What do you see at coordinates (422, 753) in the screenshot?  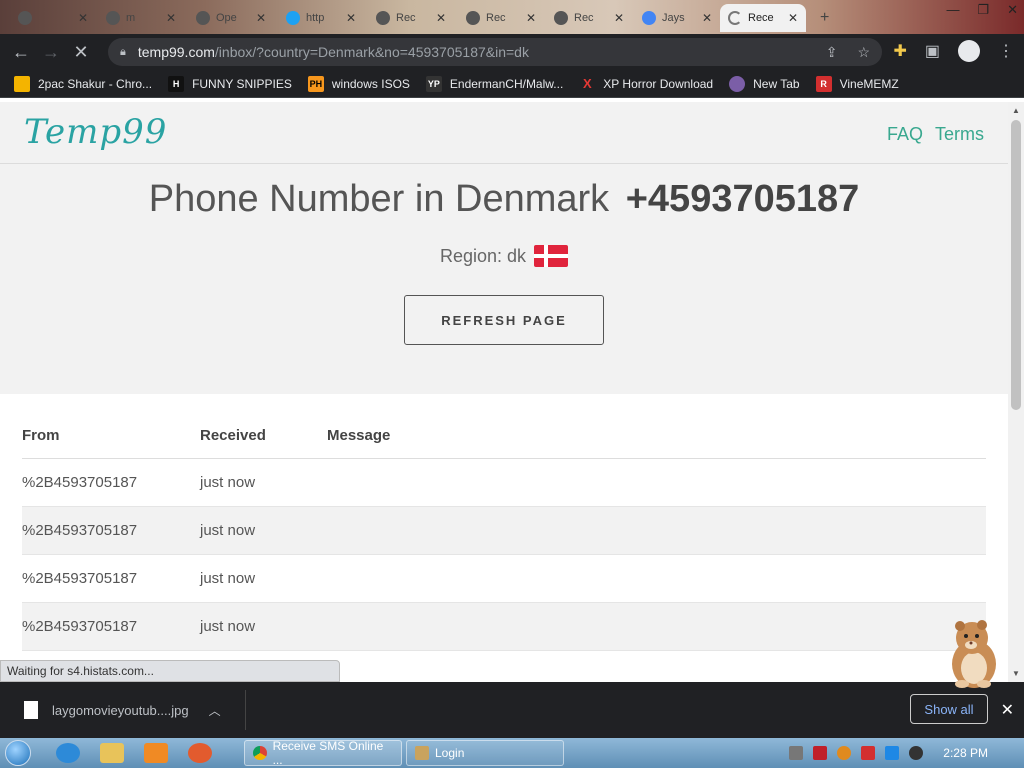 I see `login-icon` at bounding box center [422, 753].